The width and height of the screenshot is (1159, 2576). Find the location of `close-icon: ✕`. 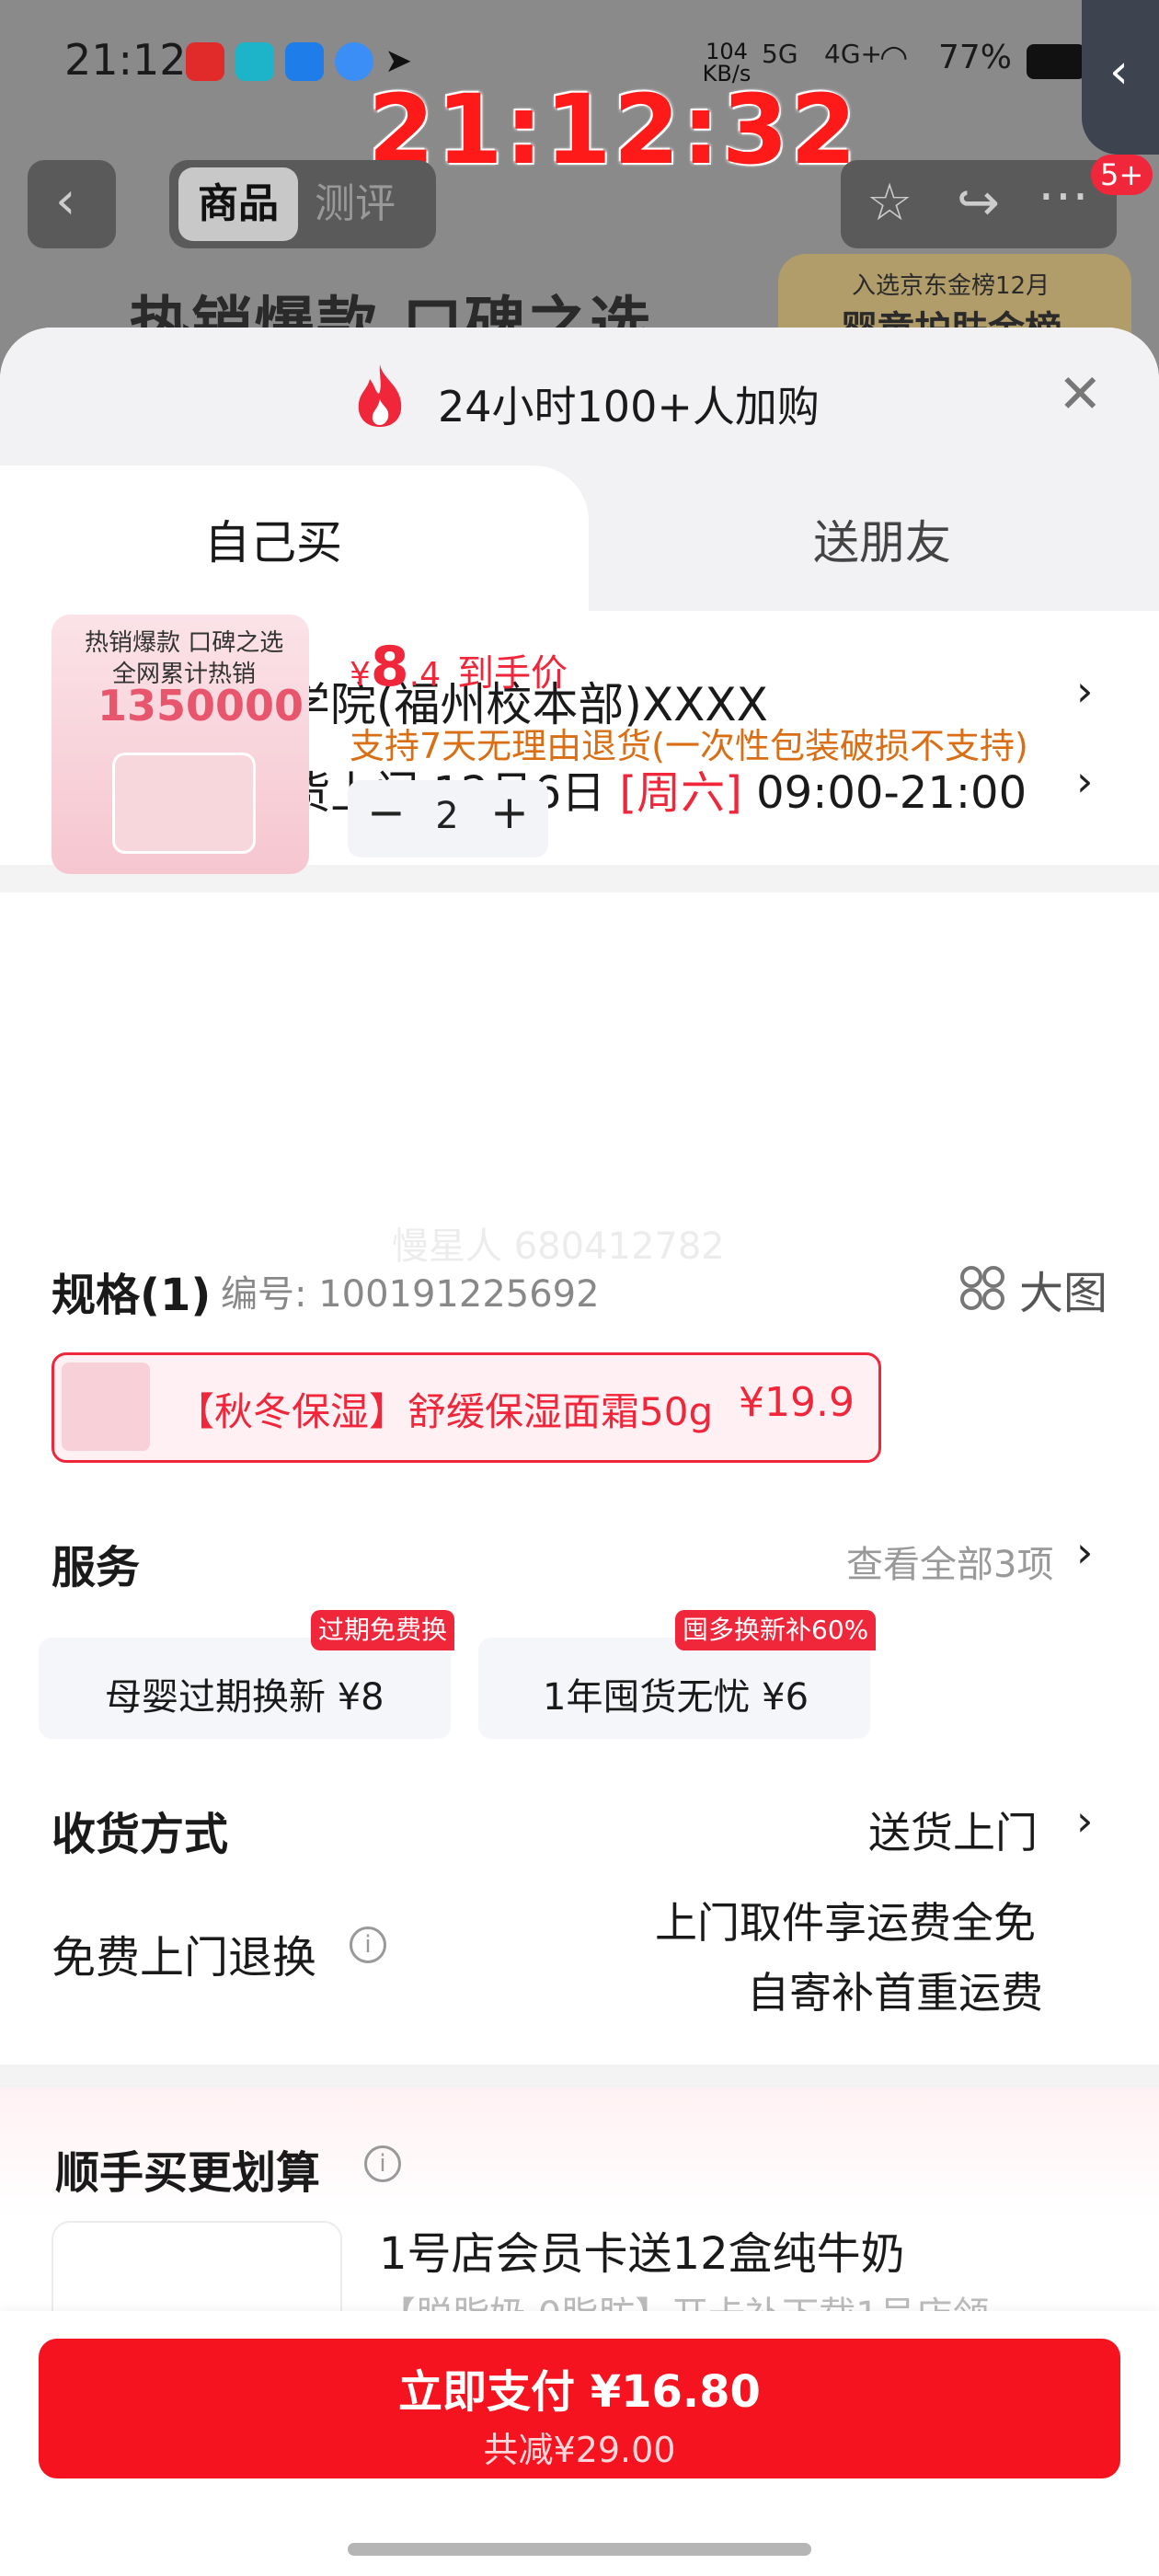

close-icon: ✕ is located at coordinates (1080, 393).